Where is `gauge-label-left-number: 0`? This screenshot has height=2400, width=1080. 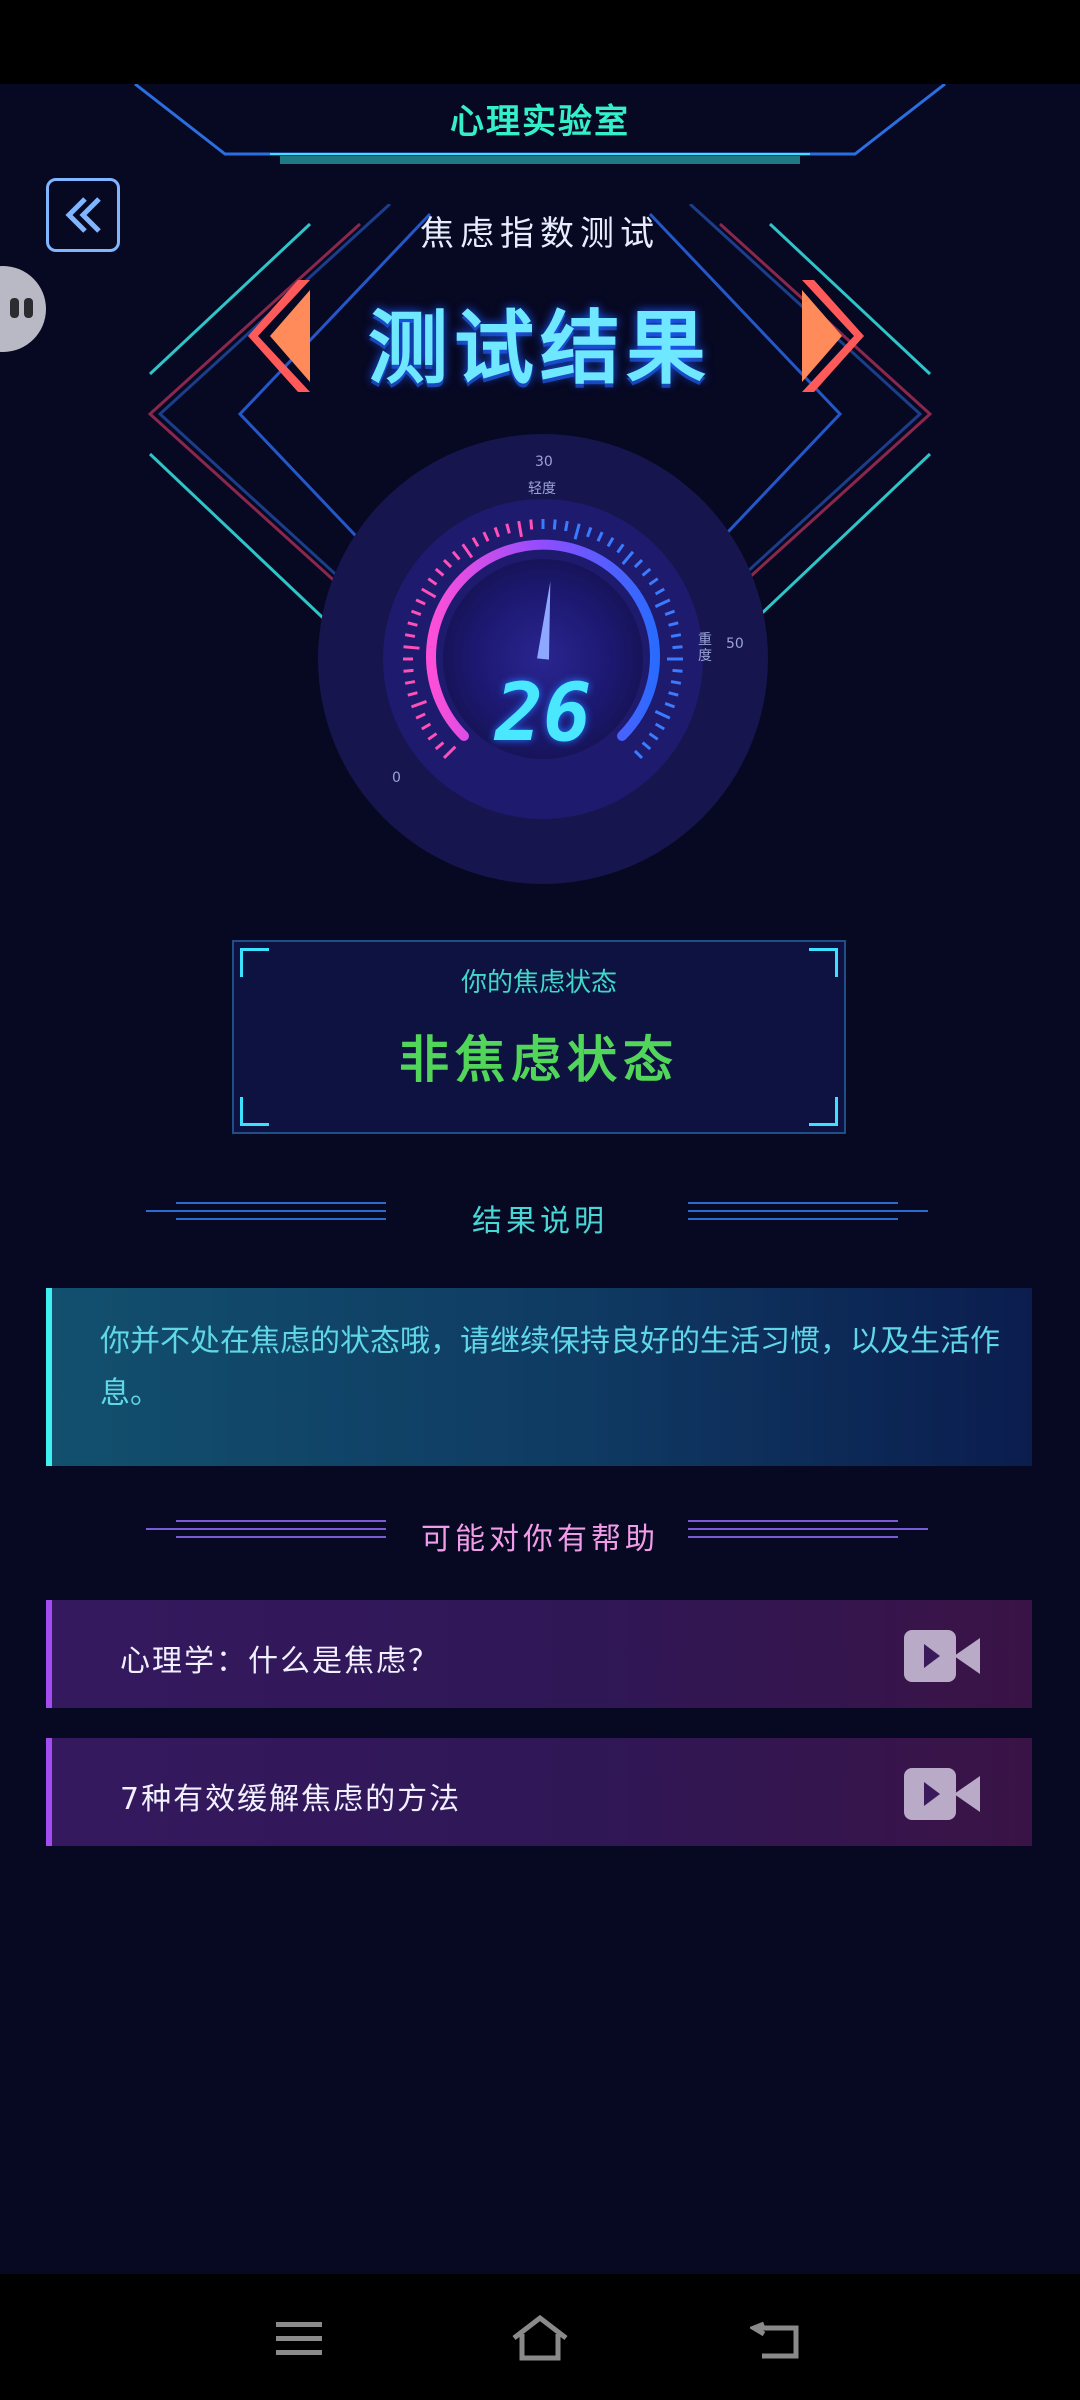
gauge-label-left-number: 0 is located at coordinates (396, 778).